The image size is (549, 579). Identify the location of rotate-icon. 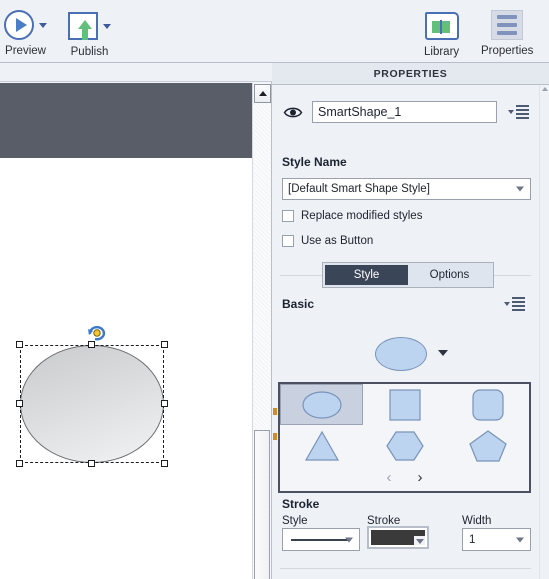
(96, 333).